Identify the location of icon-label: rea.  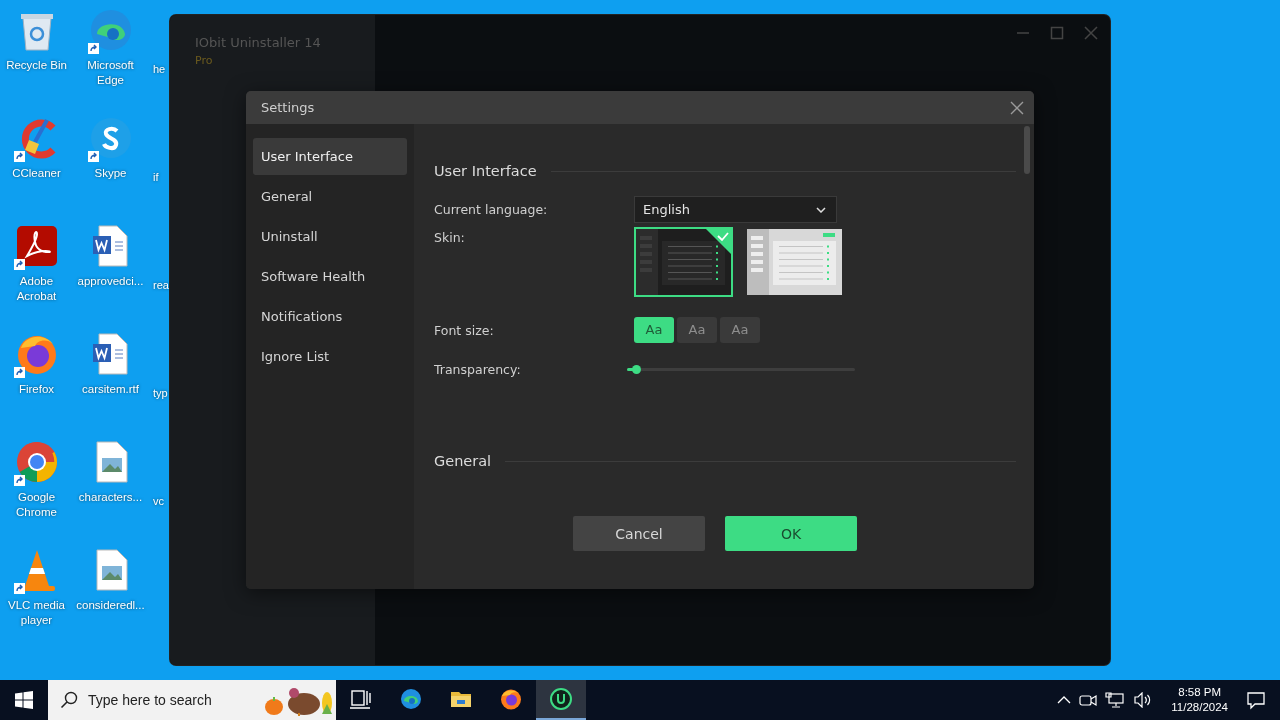
(161, 285).